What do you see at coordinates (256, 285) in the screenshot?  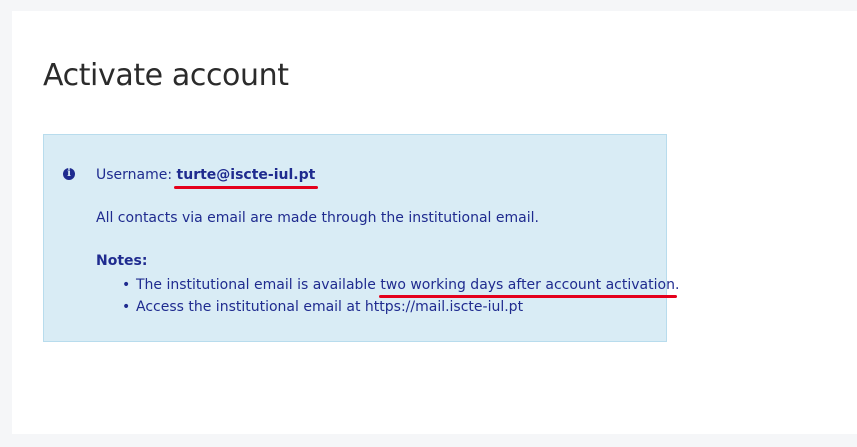 I see `note1-prefix: The institutional email is available` at bounding box center [256, 285].